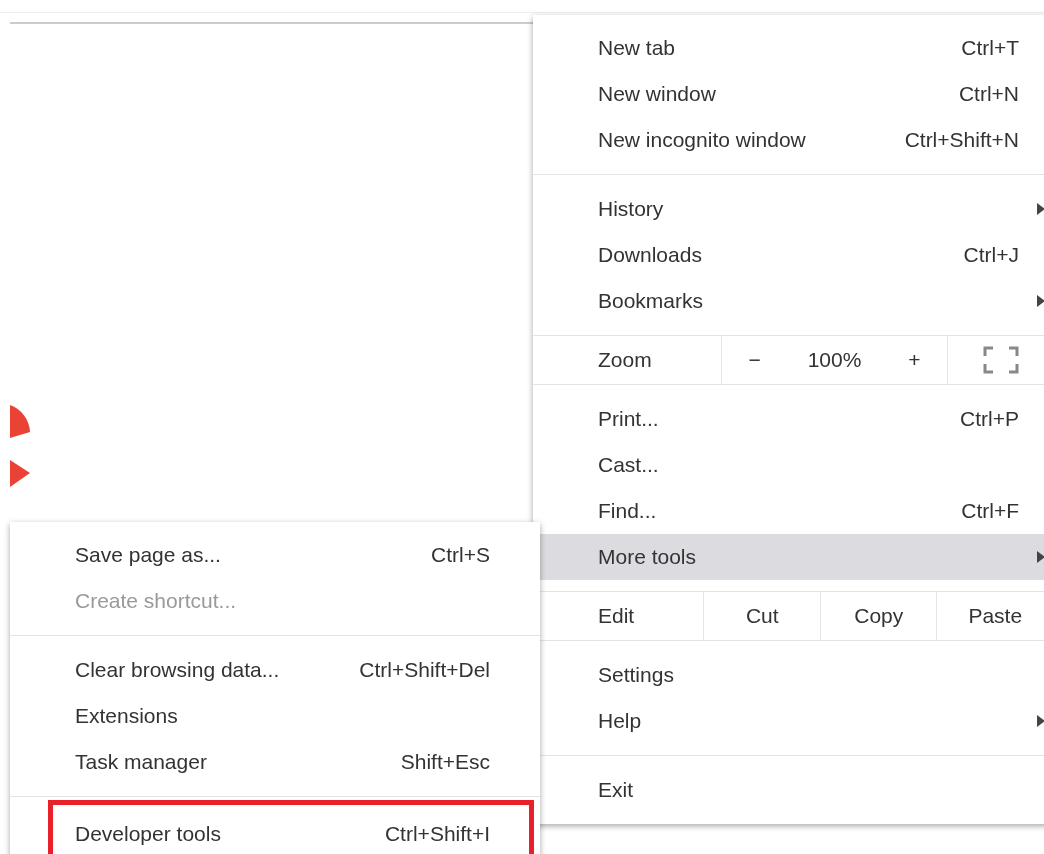  Describe the element at coordinates (788, 255) in the screenshot. I see `menu-item: Downloads Ctrl+J` at that location.